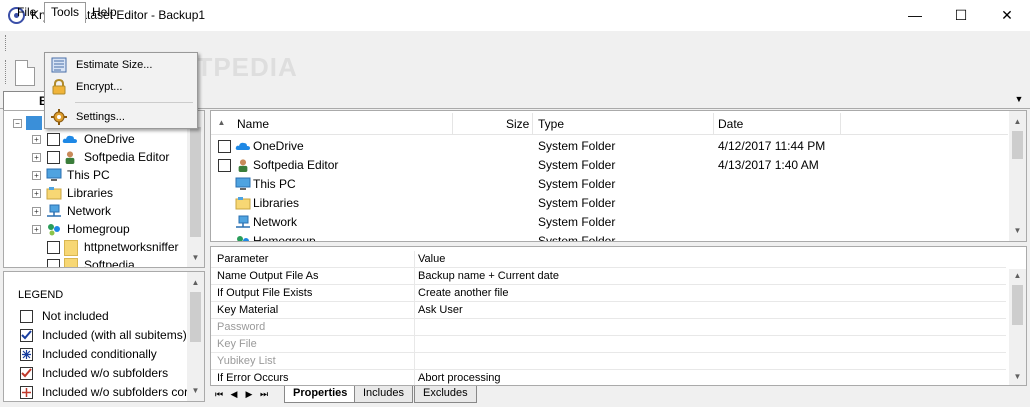 This screenshot has height=407, width=1030. What do you see at coordinates (440, 310) in the screenshot?
I see `property-value: Ask User` at bounding box center [440, 310].